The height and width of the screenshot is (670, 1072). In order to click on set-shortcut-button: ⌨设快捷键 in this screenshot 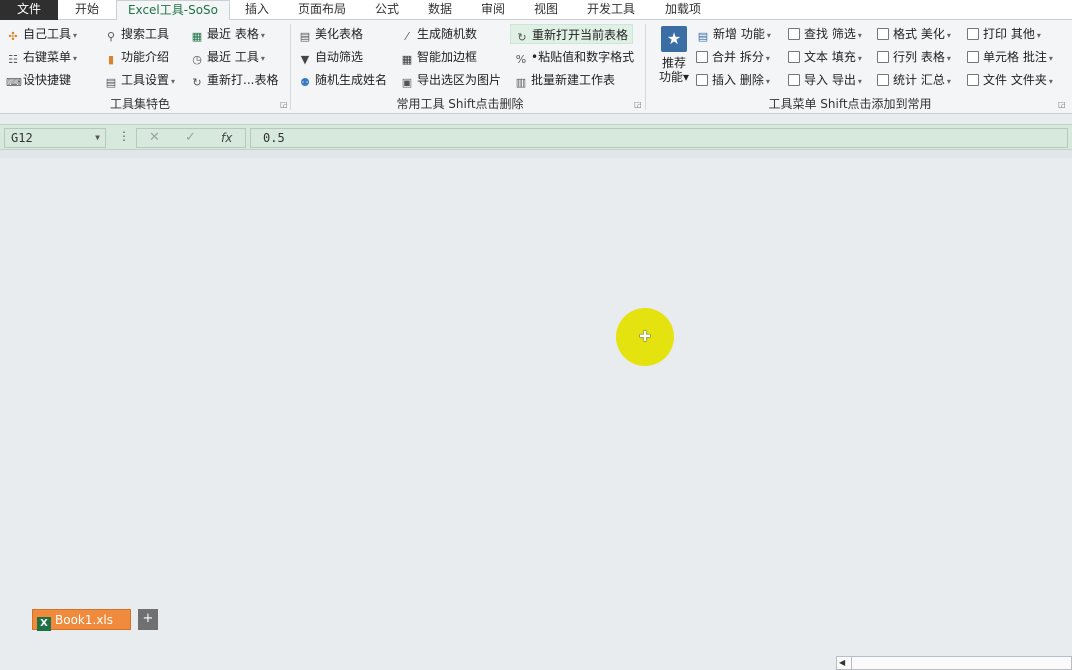, I will do `click(38, 80)`.